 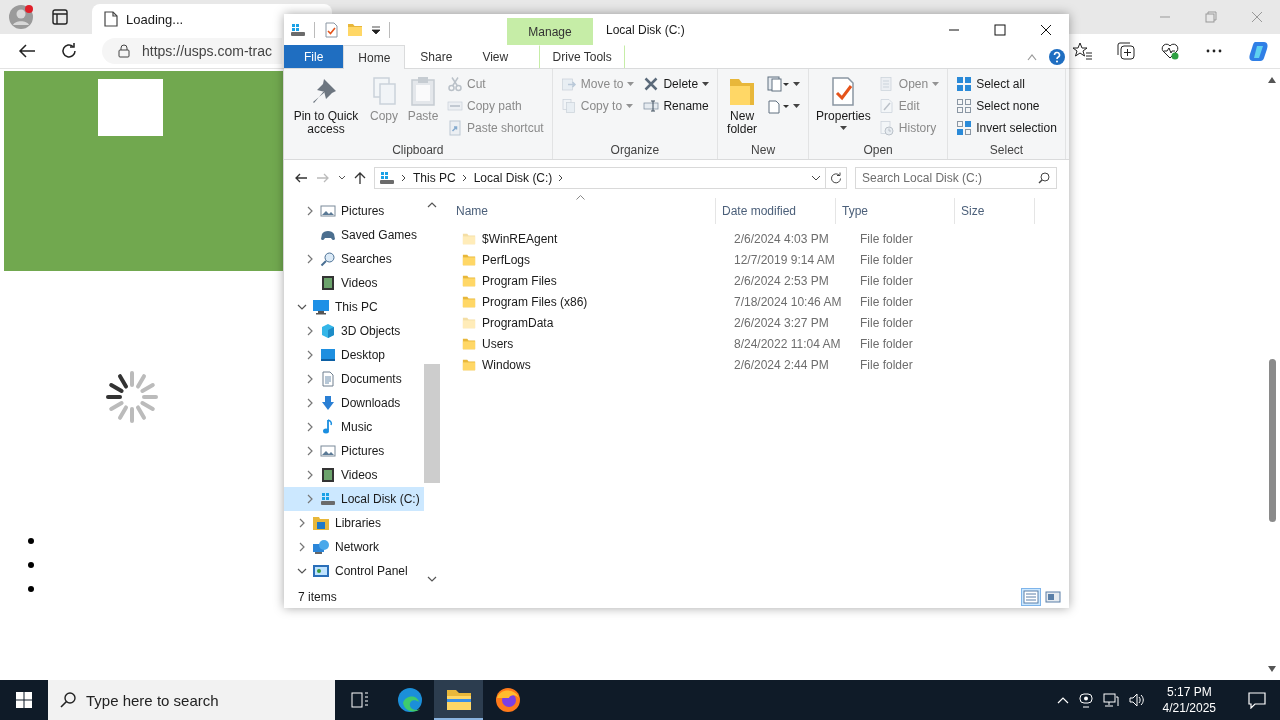 I want to click on nav-item: Downloads, so click(x=354, y=403).